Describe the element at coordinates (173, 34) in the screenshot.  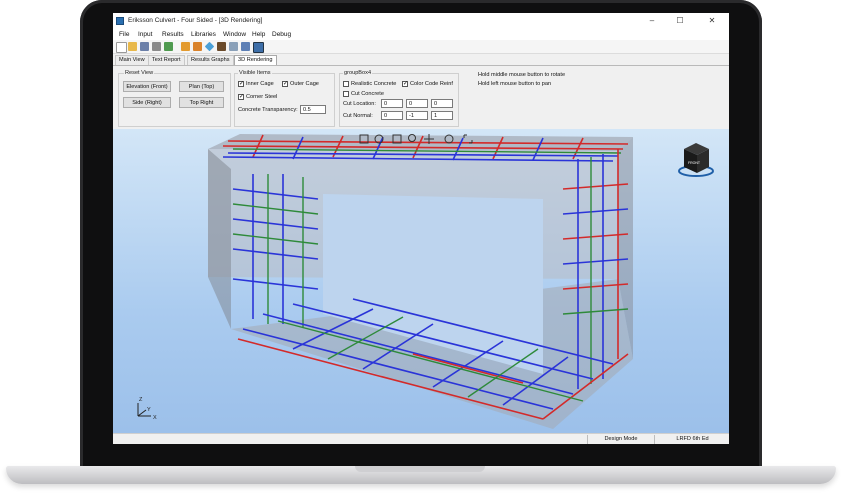
I see `menu-results: Results` at that location.